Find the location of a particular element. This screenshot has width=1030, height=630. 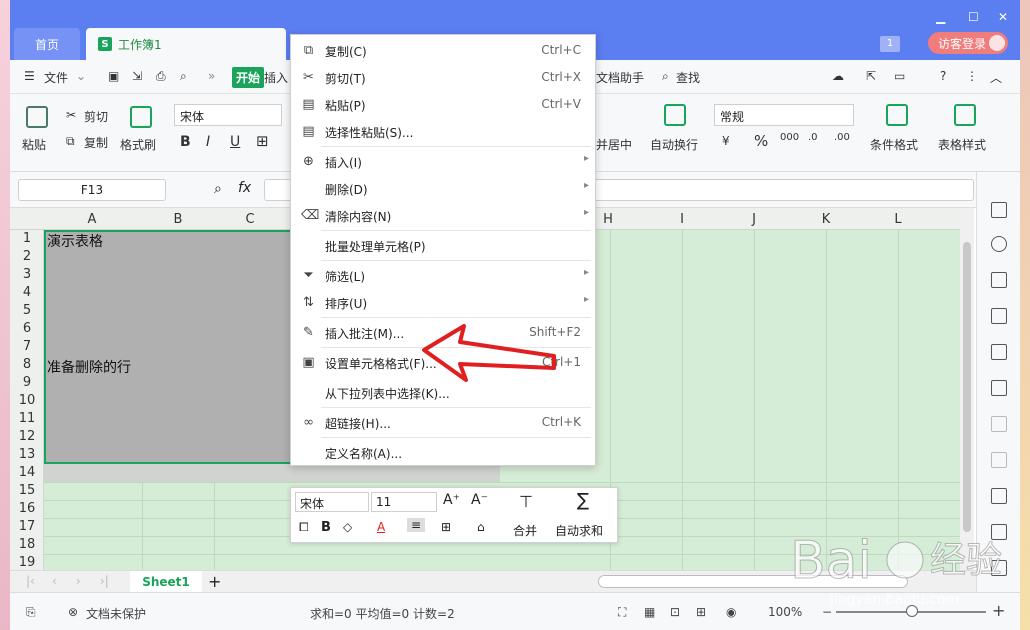

row-15: 15 is located at coordinates (27, 491).